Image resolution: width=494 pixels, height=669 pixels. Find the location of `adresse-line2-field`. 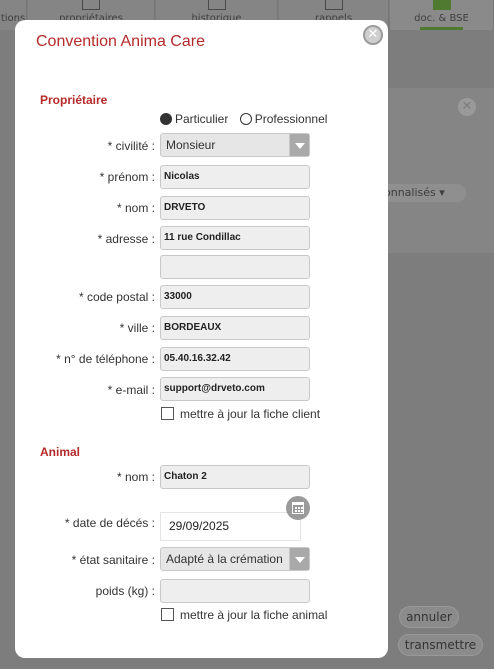

adresse-line2-field is located at coordinates (235, 267).